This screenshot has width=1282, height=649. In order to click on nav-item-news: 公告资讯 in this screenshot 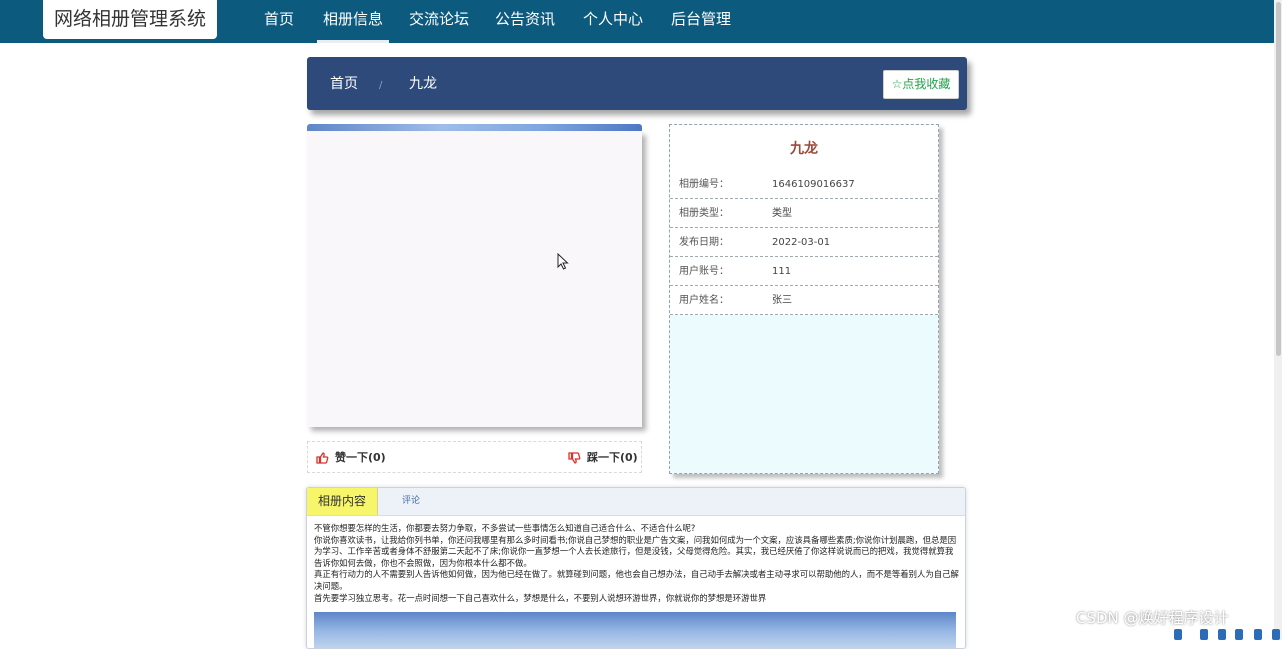, I will do `click(525, 21)`.